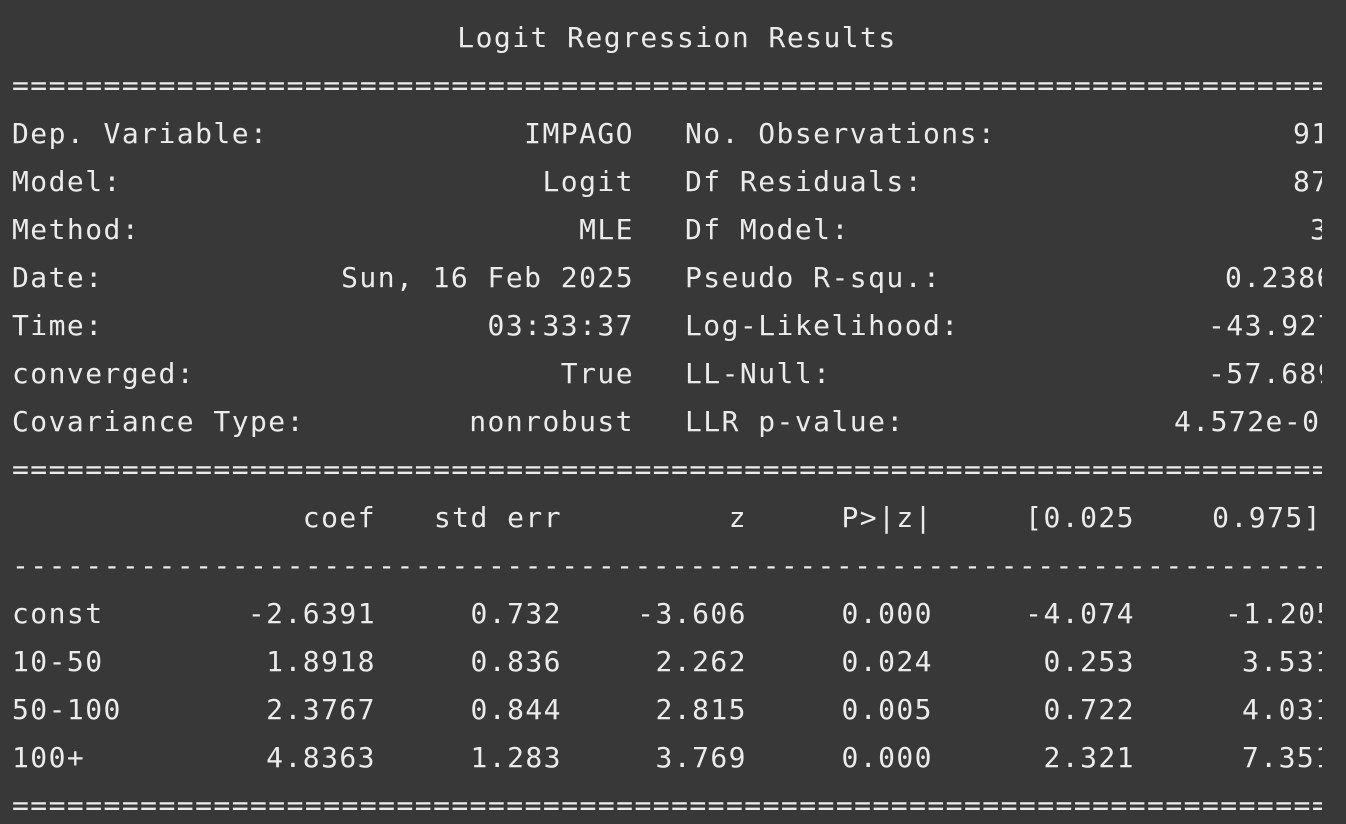  Describe the element at coordinates (1282, 709) in the screenshot. I see `ci-upper-value: 4.031` at that location.